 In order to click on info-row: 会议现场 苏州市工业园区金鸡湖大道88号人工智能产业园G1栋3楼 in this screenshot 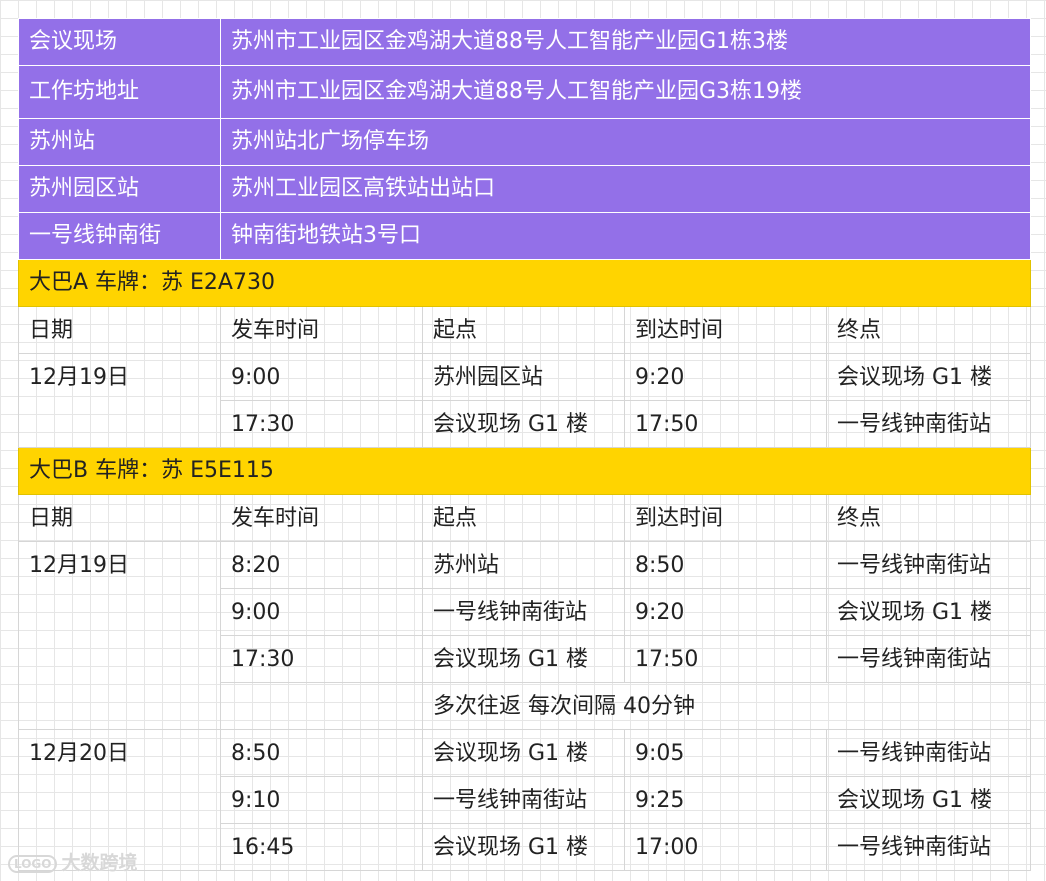, I will do `click(525, 42)`.